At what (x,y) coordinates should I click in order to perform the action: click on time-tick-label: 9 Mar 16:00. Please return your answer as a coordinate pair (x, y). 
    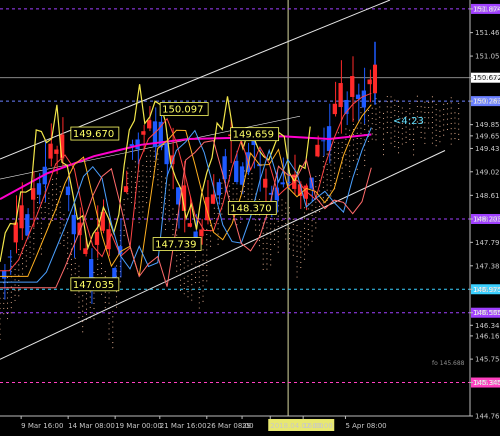
    Looking at the image, I should click on (42, 426).